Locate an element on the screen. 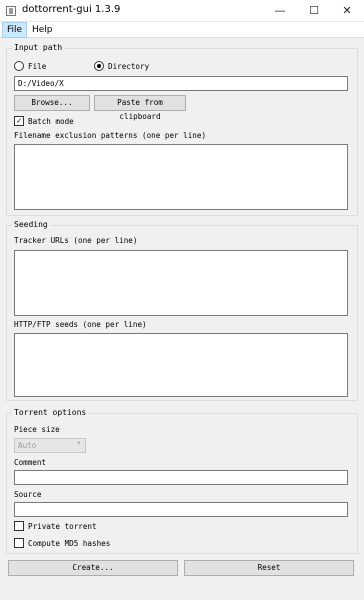 This screenshot has height=600, width=364. torrent-options-group-title: Torrent options is located at coordinates (50, 412).